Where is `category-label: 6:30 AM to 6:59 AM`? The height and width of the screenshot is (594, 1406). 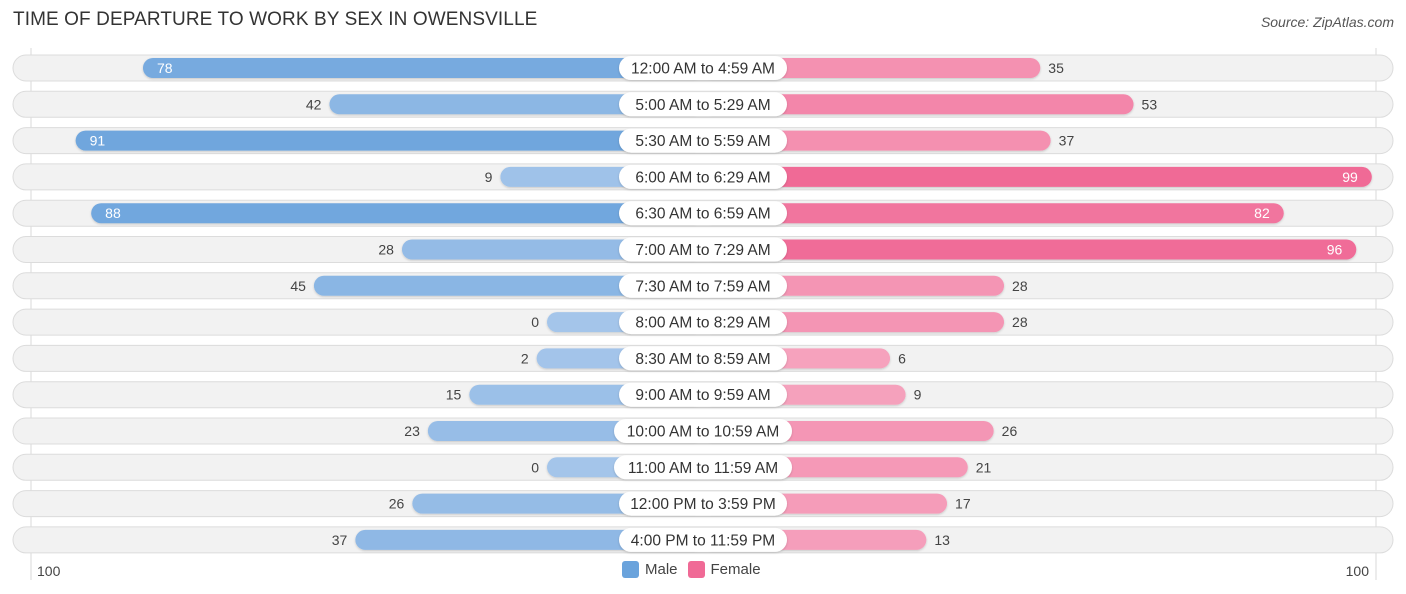 category-label: 6:30 AM to 6:59 AM is located at coordinates (702, 214).